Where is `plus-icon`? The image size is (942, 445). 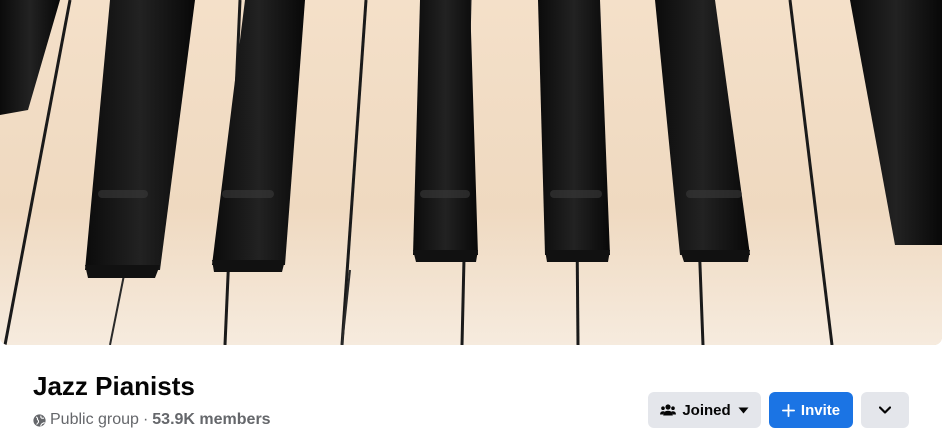 plus-icon is located at coordinates (788, 410).